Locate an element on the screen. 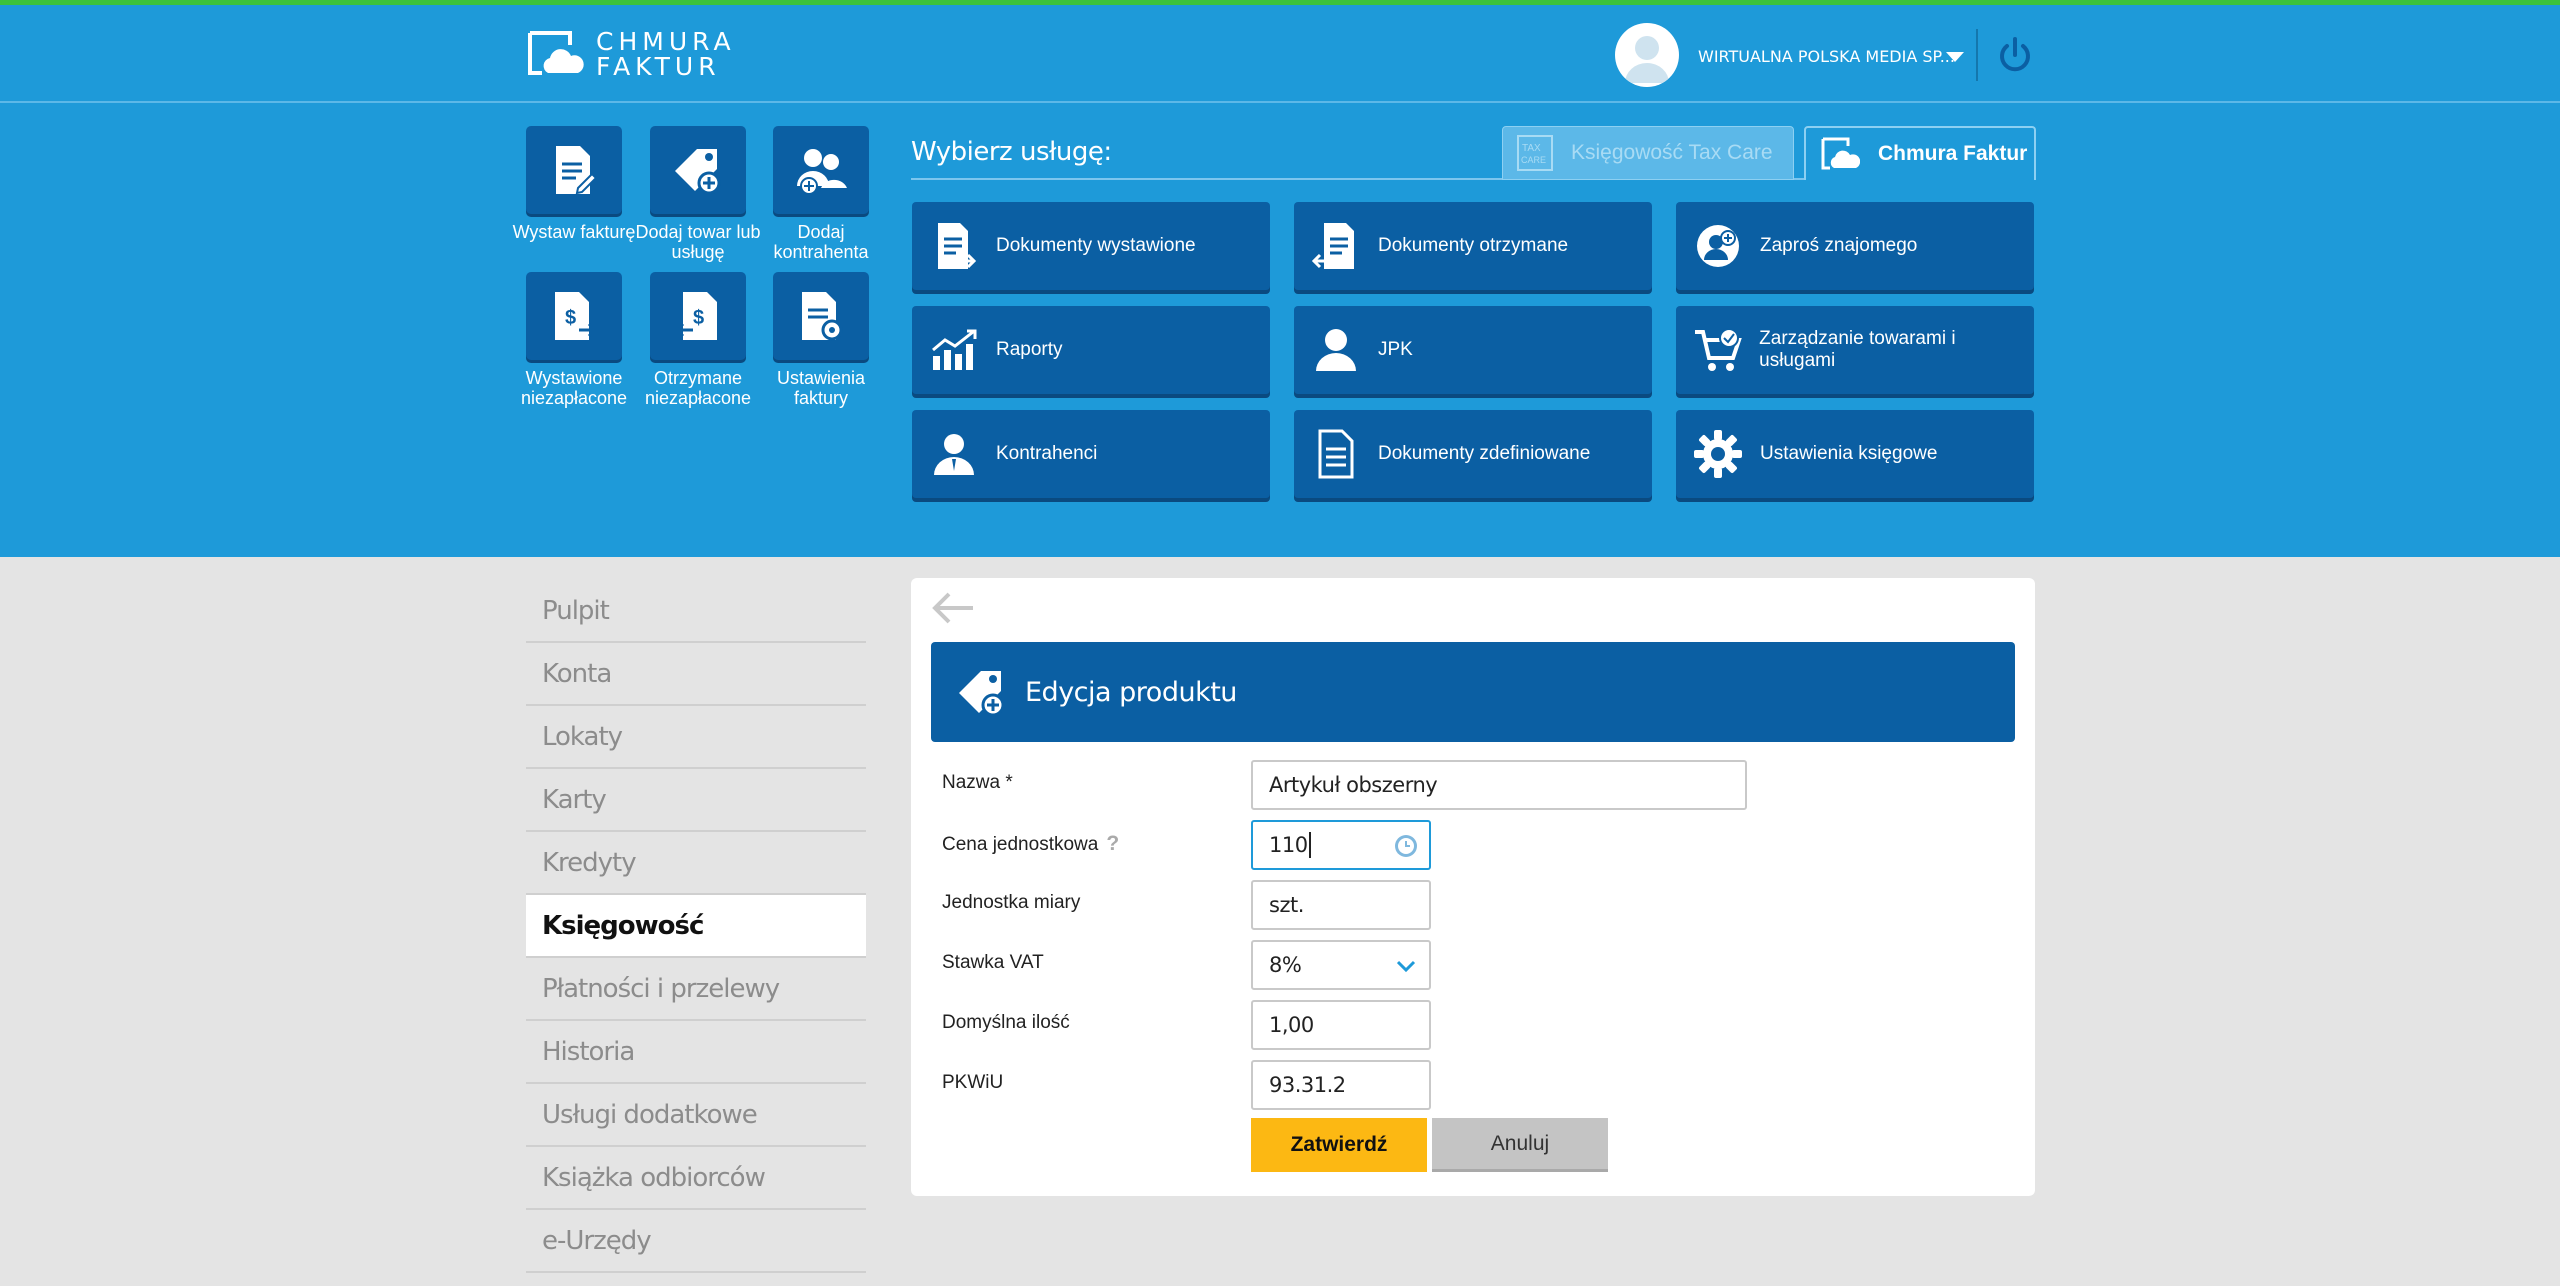 The image size is (2560, 1286). tab-tax-care: TAX CARE Księgowość Tax Care is located at coordinates (1648, 153).